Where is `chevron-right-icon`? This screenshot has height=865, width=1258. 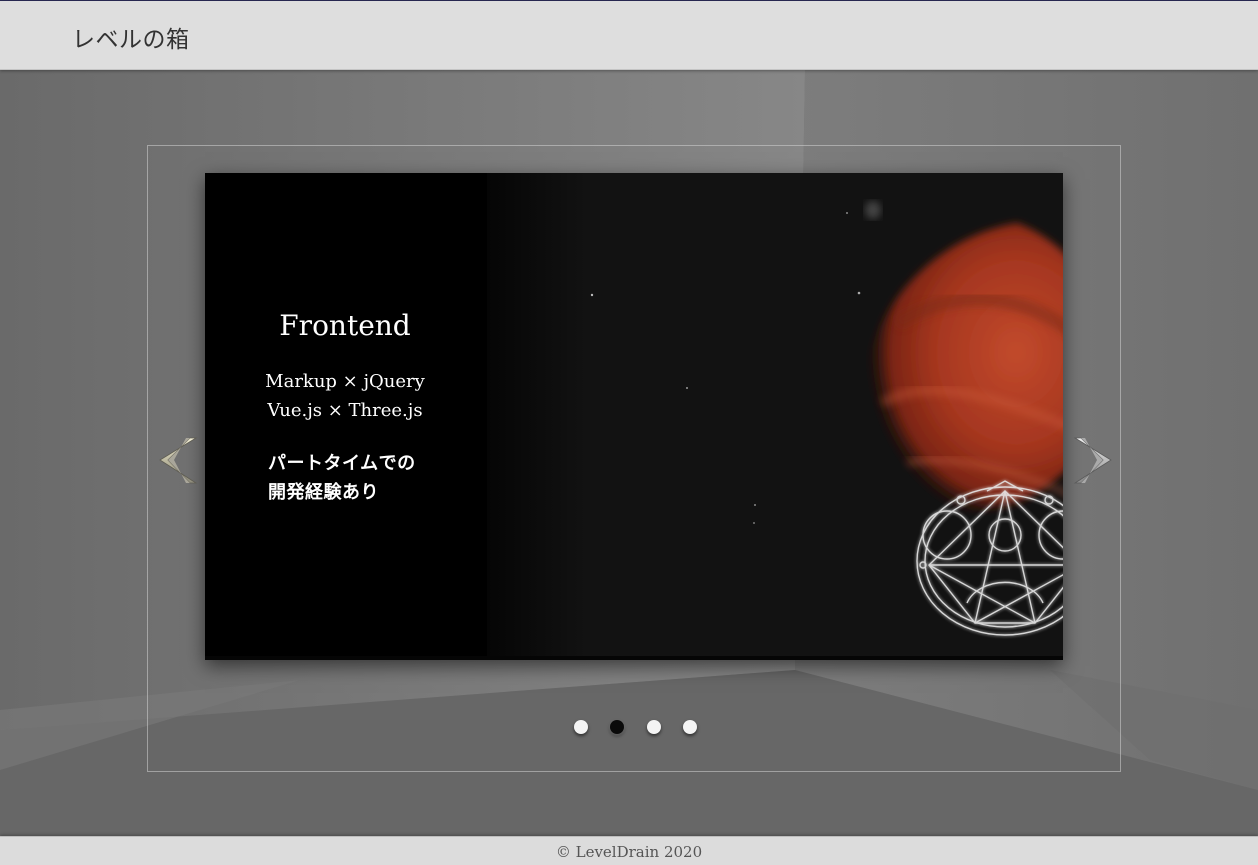
chevron-right-icon is located at coordinates (1092, 460).